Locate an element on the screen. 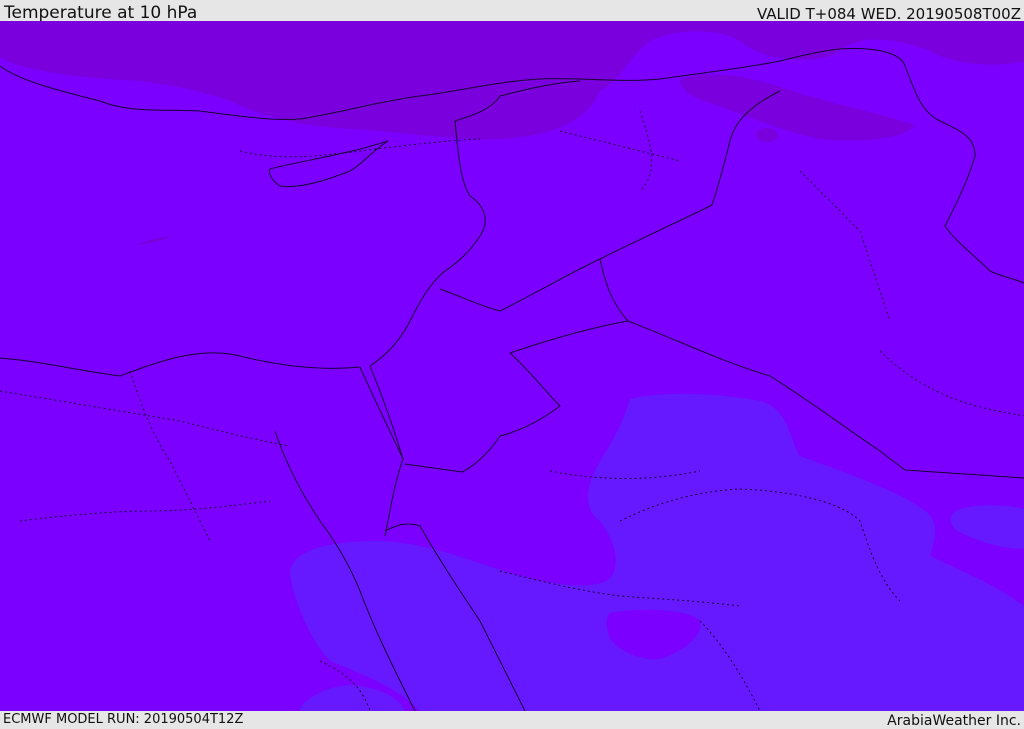 The width and height of the screenshot is (1024, 729). model-run-label: ECMWF MODEL RUN: 20190504T12Z is located at coordinates (123, 719).